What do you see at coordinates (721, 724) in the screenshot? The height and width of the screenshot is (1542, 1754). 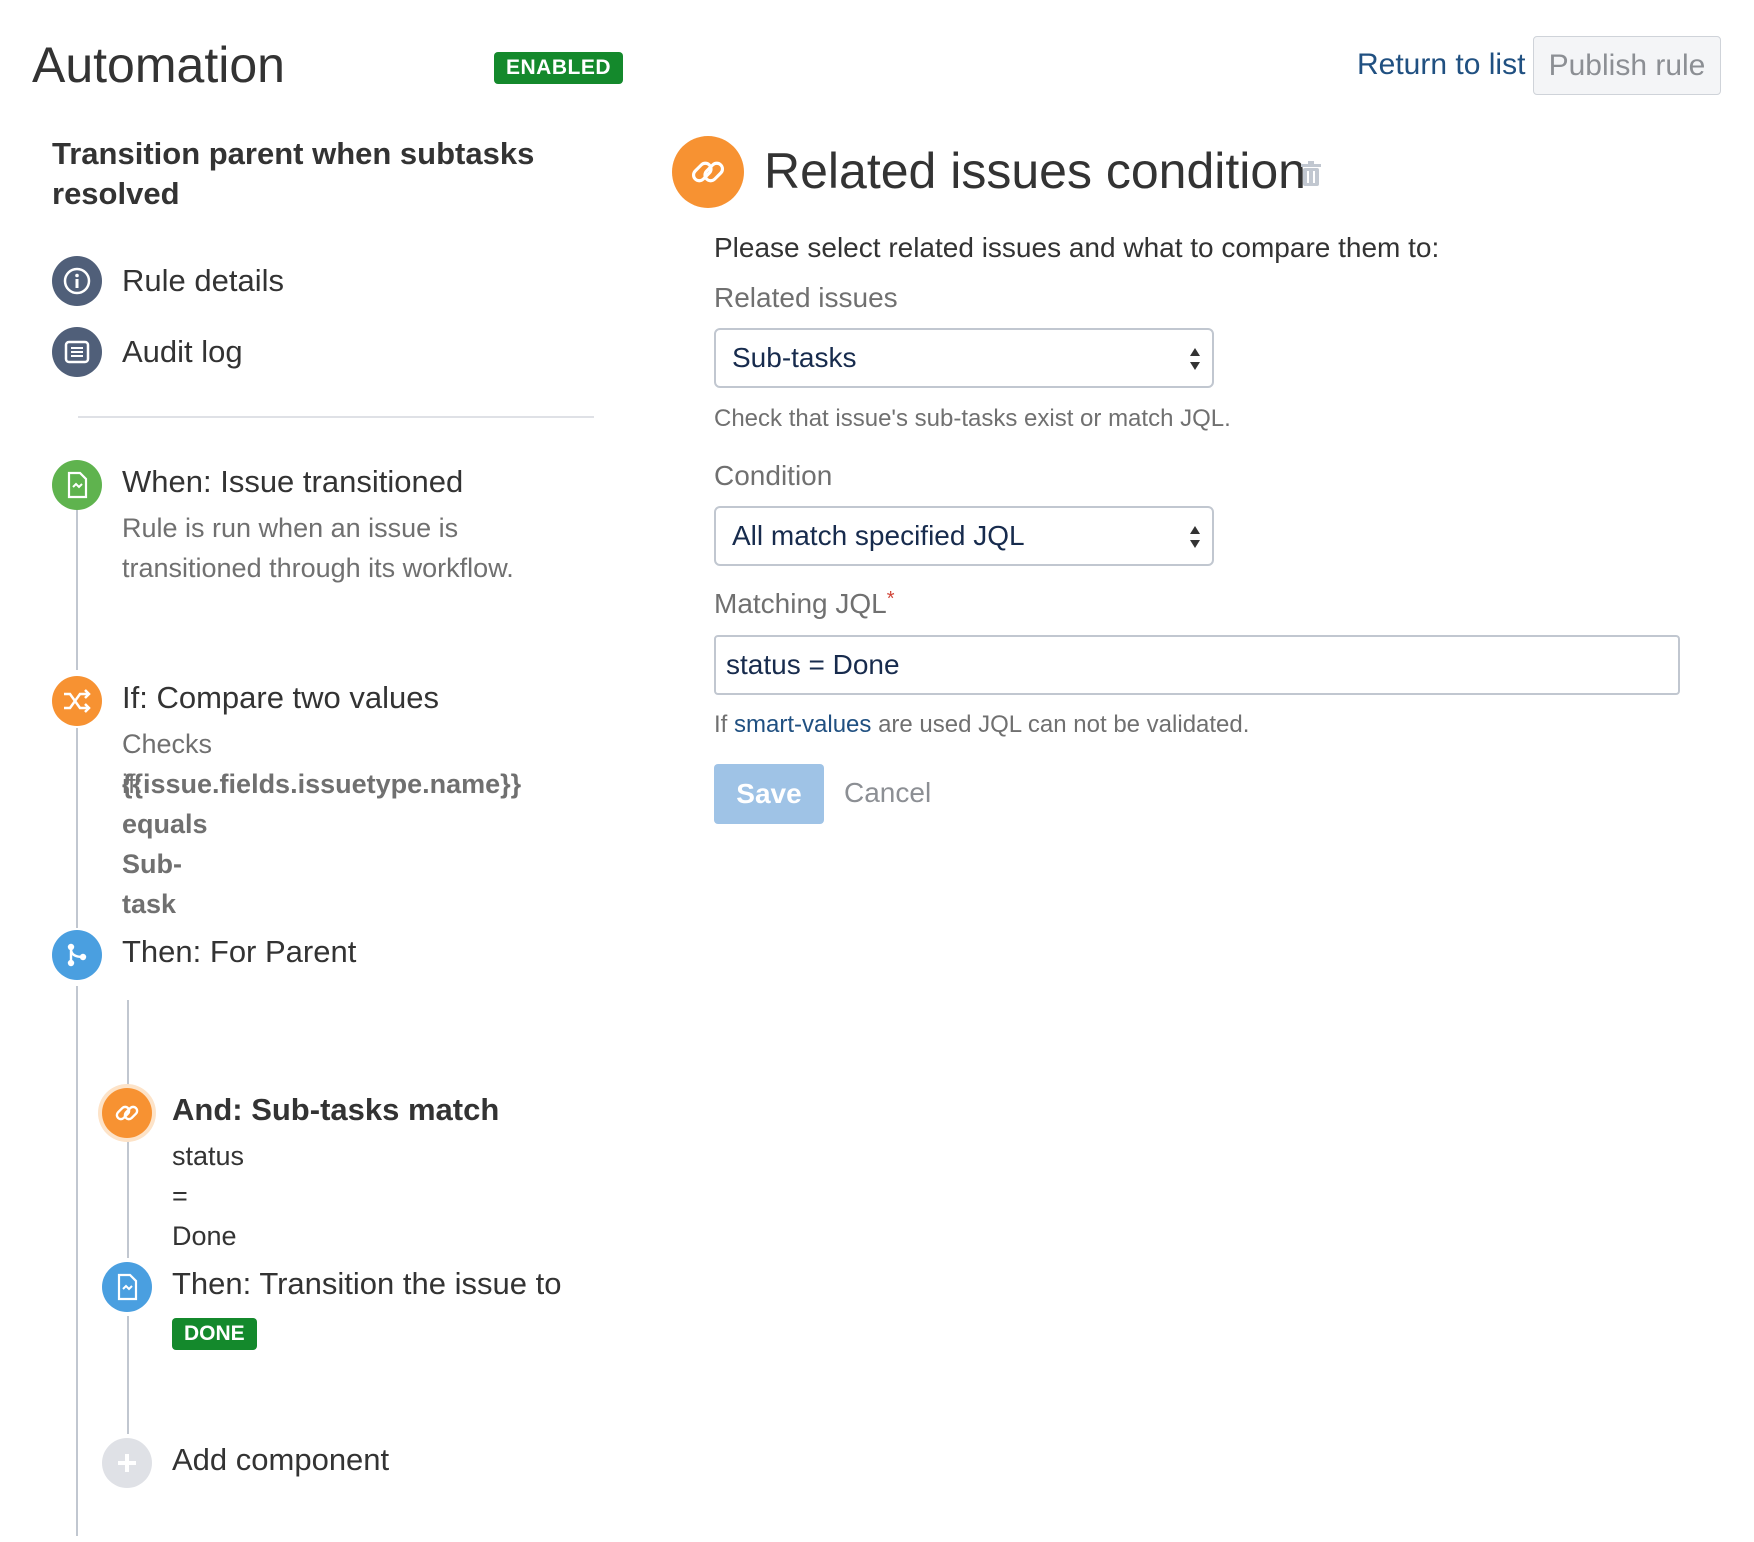 I see `jql-help-prefix: If` at bounding box center [721, 724].